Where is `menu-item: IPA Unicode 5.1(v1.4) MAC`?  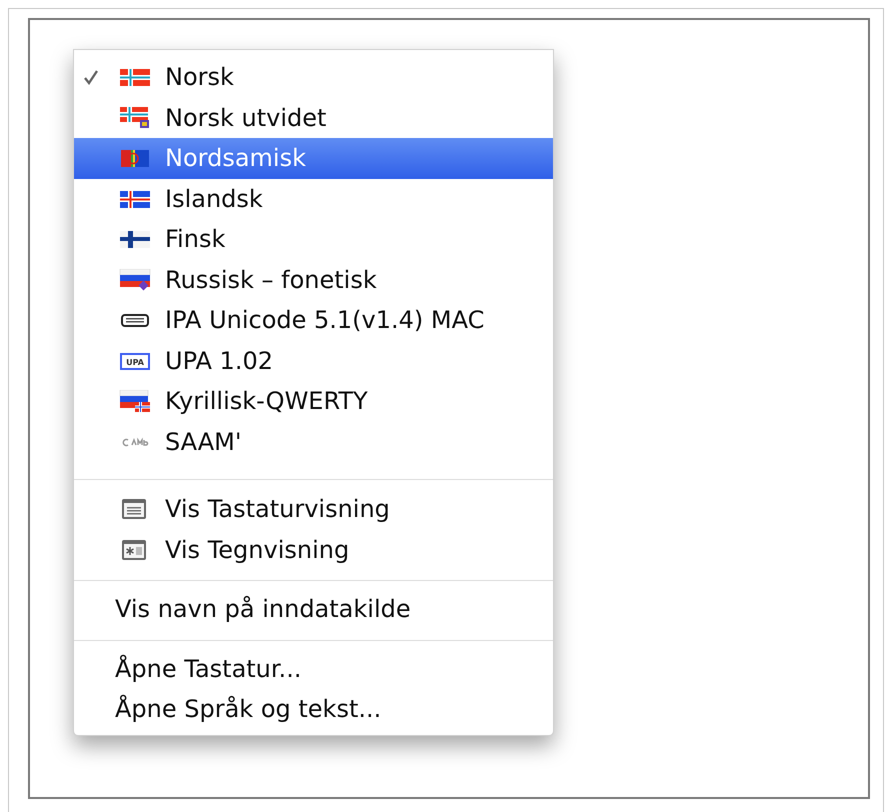 menu-item: IPA Unicode 5.1(v1.4) MAC is located at coordinates (313, 320).